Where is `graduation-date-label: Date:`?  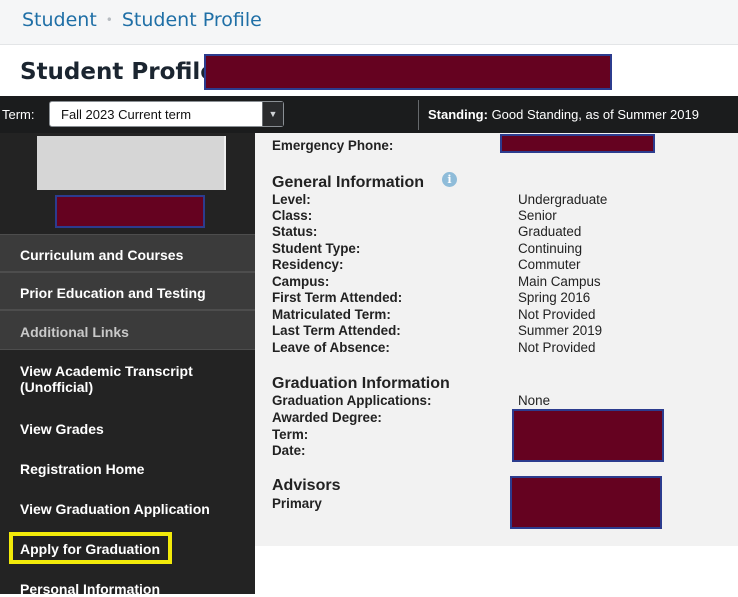 graduation-date-label: Date: is located at coordinates (289, 450).